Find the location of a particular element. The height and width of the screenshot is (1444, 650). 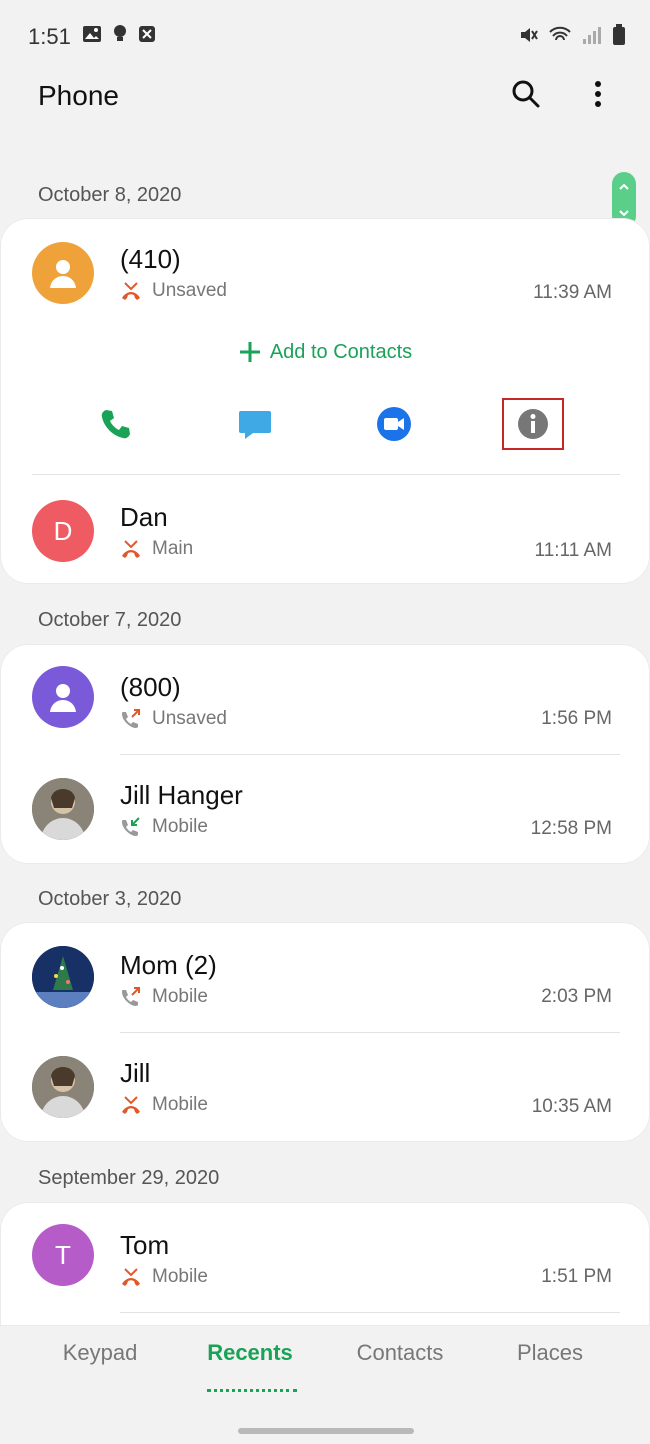

call-log-item: Jill Mobile 10:35 AM is located at coordinates (325, 1088).